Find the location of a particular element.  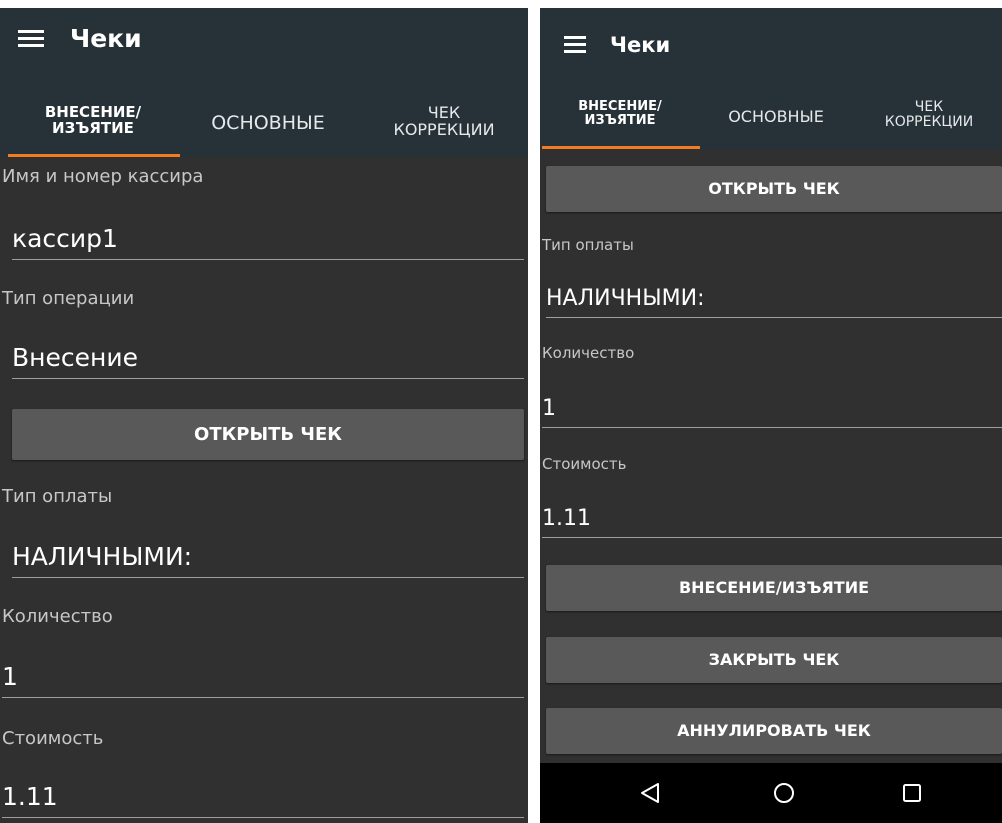

operation-type-field: Внесение is located at coordinates (268, 352).